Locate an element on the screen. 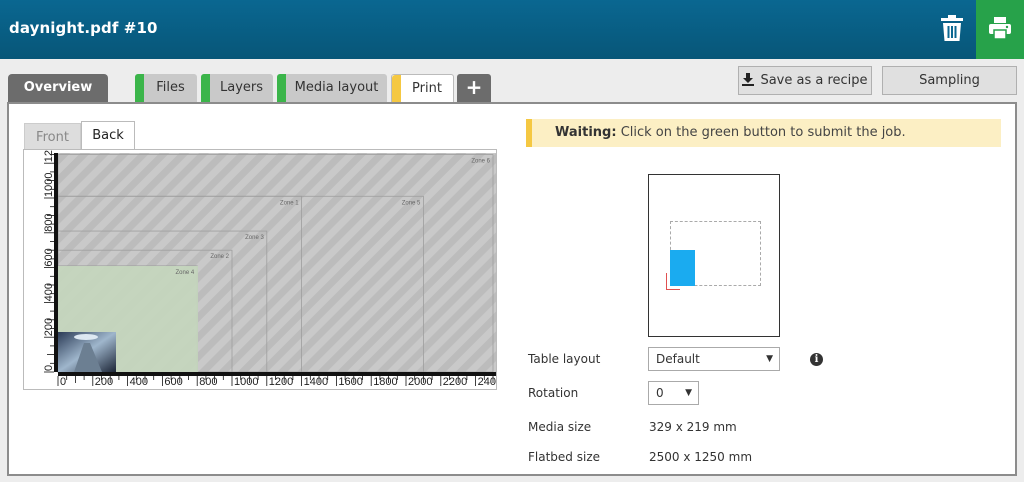 The image size is (1024, 482). x-tick-label: 800 is located at coordinates (208, 382).